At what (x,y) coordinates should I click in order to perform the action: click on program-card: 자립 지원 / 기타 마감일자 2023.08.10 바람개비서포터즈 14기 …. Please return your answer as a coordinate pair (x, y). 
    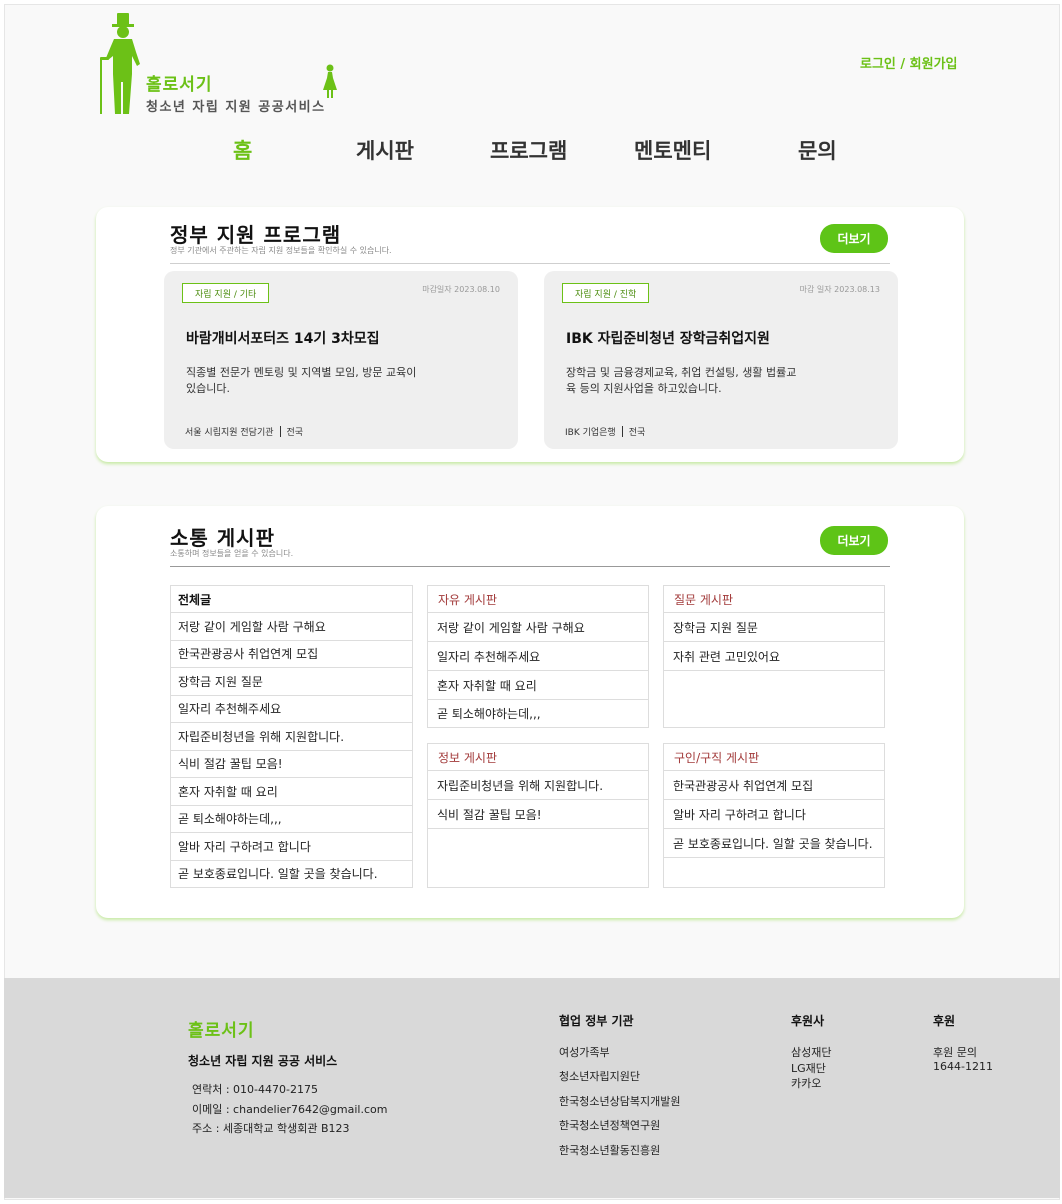
    Looking at the image, I should click on (341, 360).